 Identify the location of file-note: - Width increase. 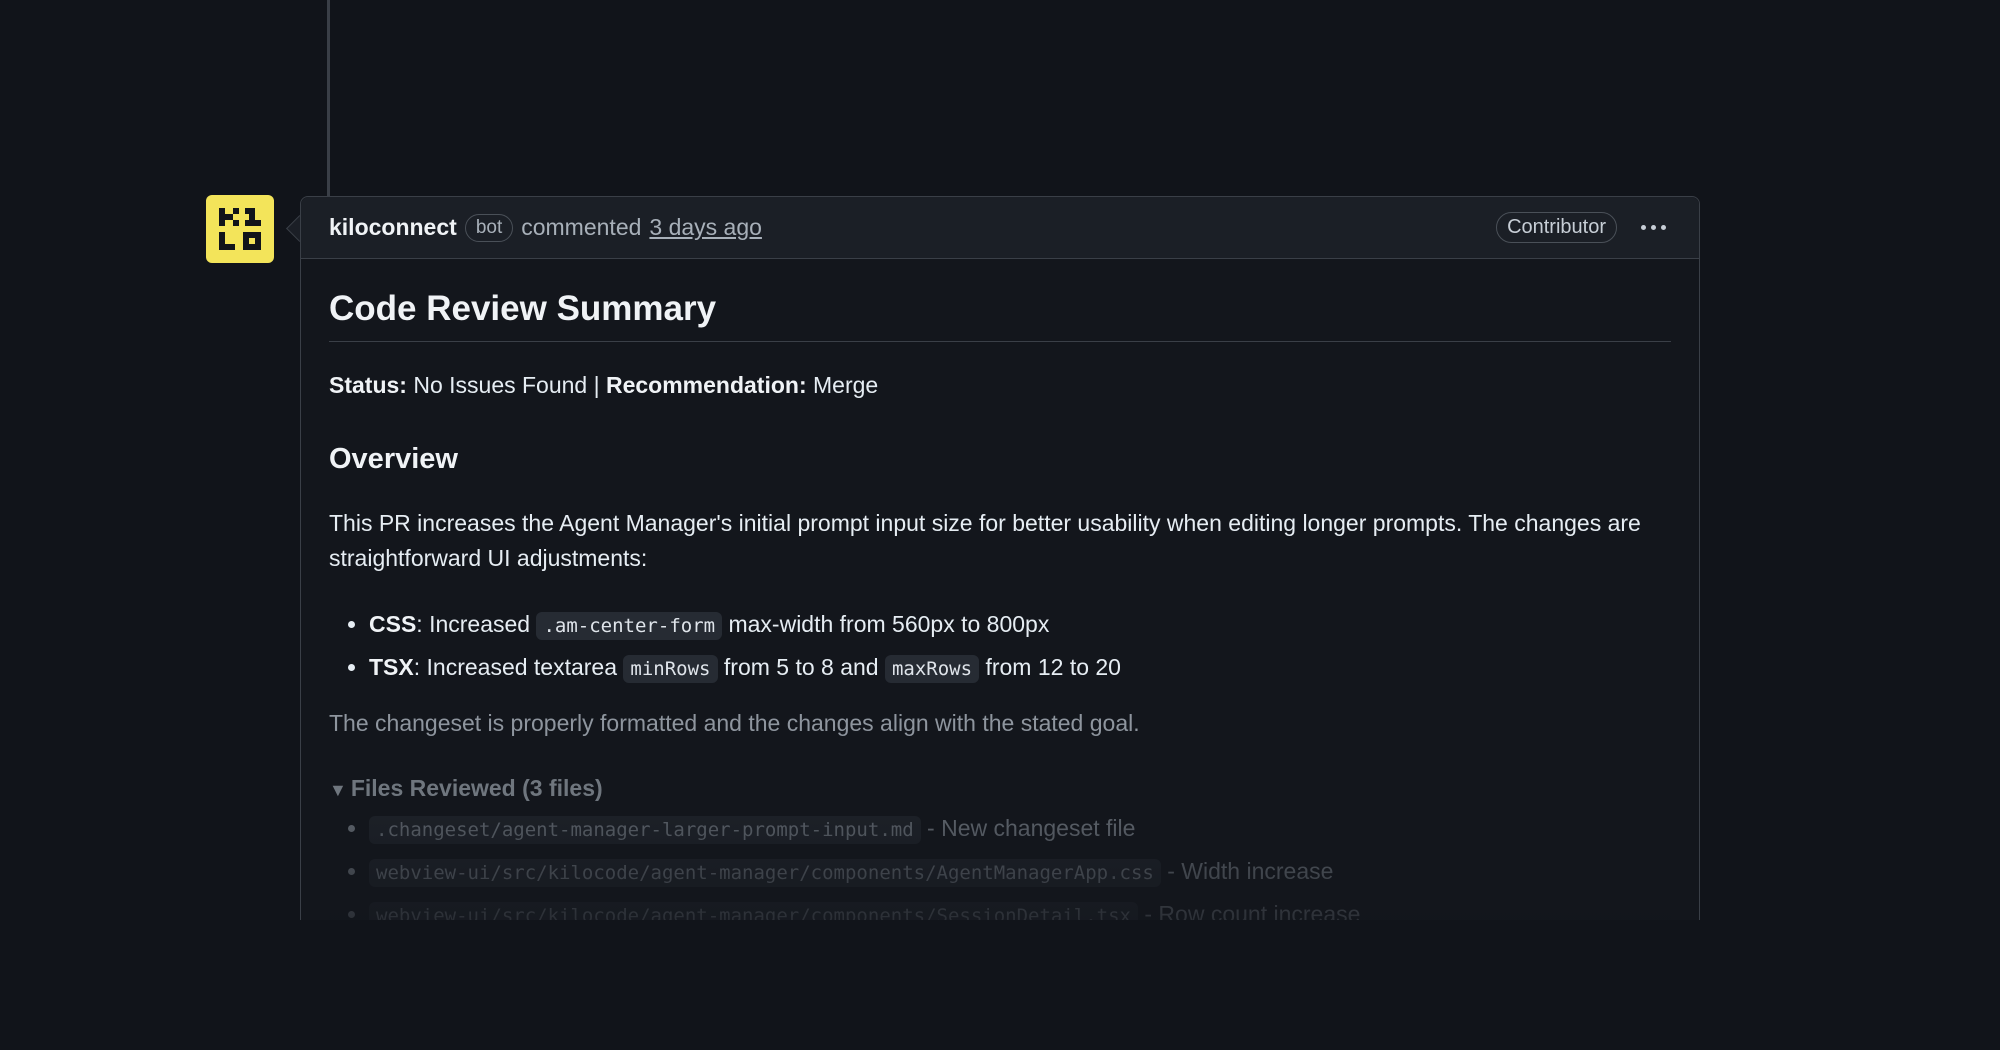
(1247, 871).